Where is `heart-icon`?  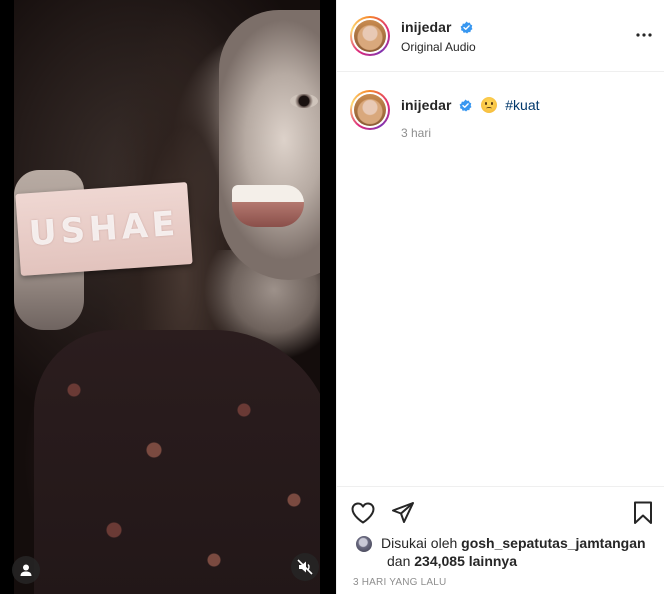
heart-icon is located at coordinates (363, 513).